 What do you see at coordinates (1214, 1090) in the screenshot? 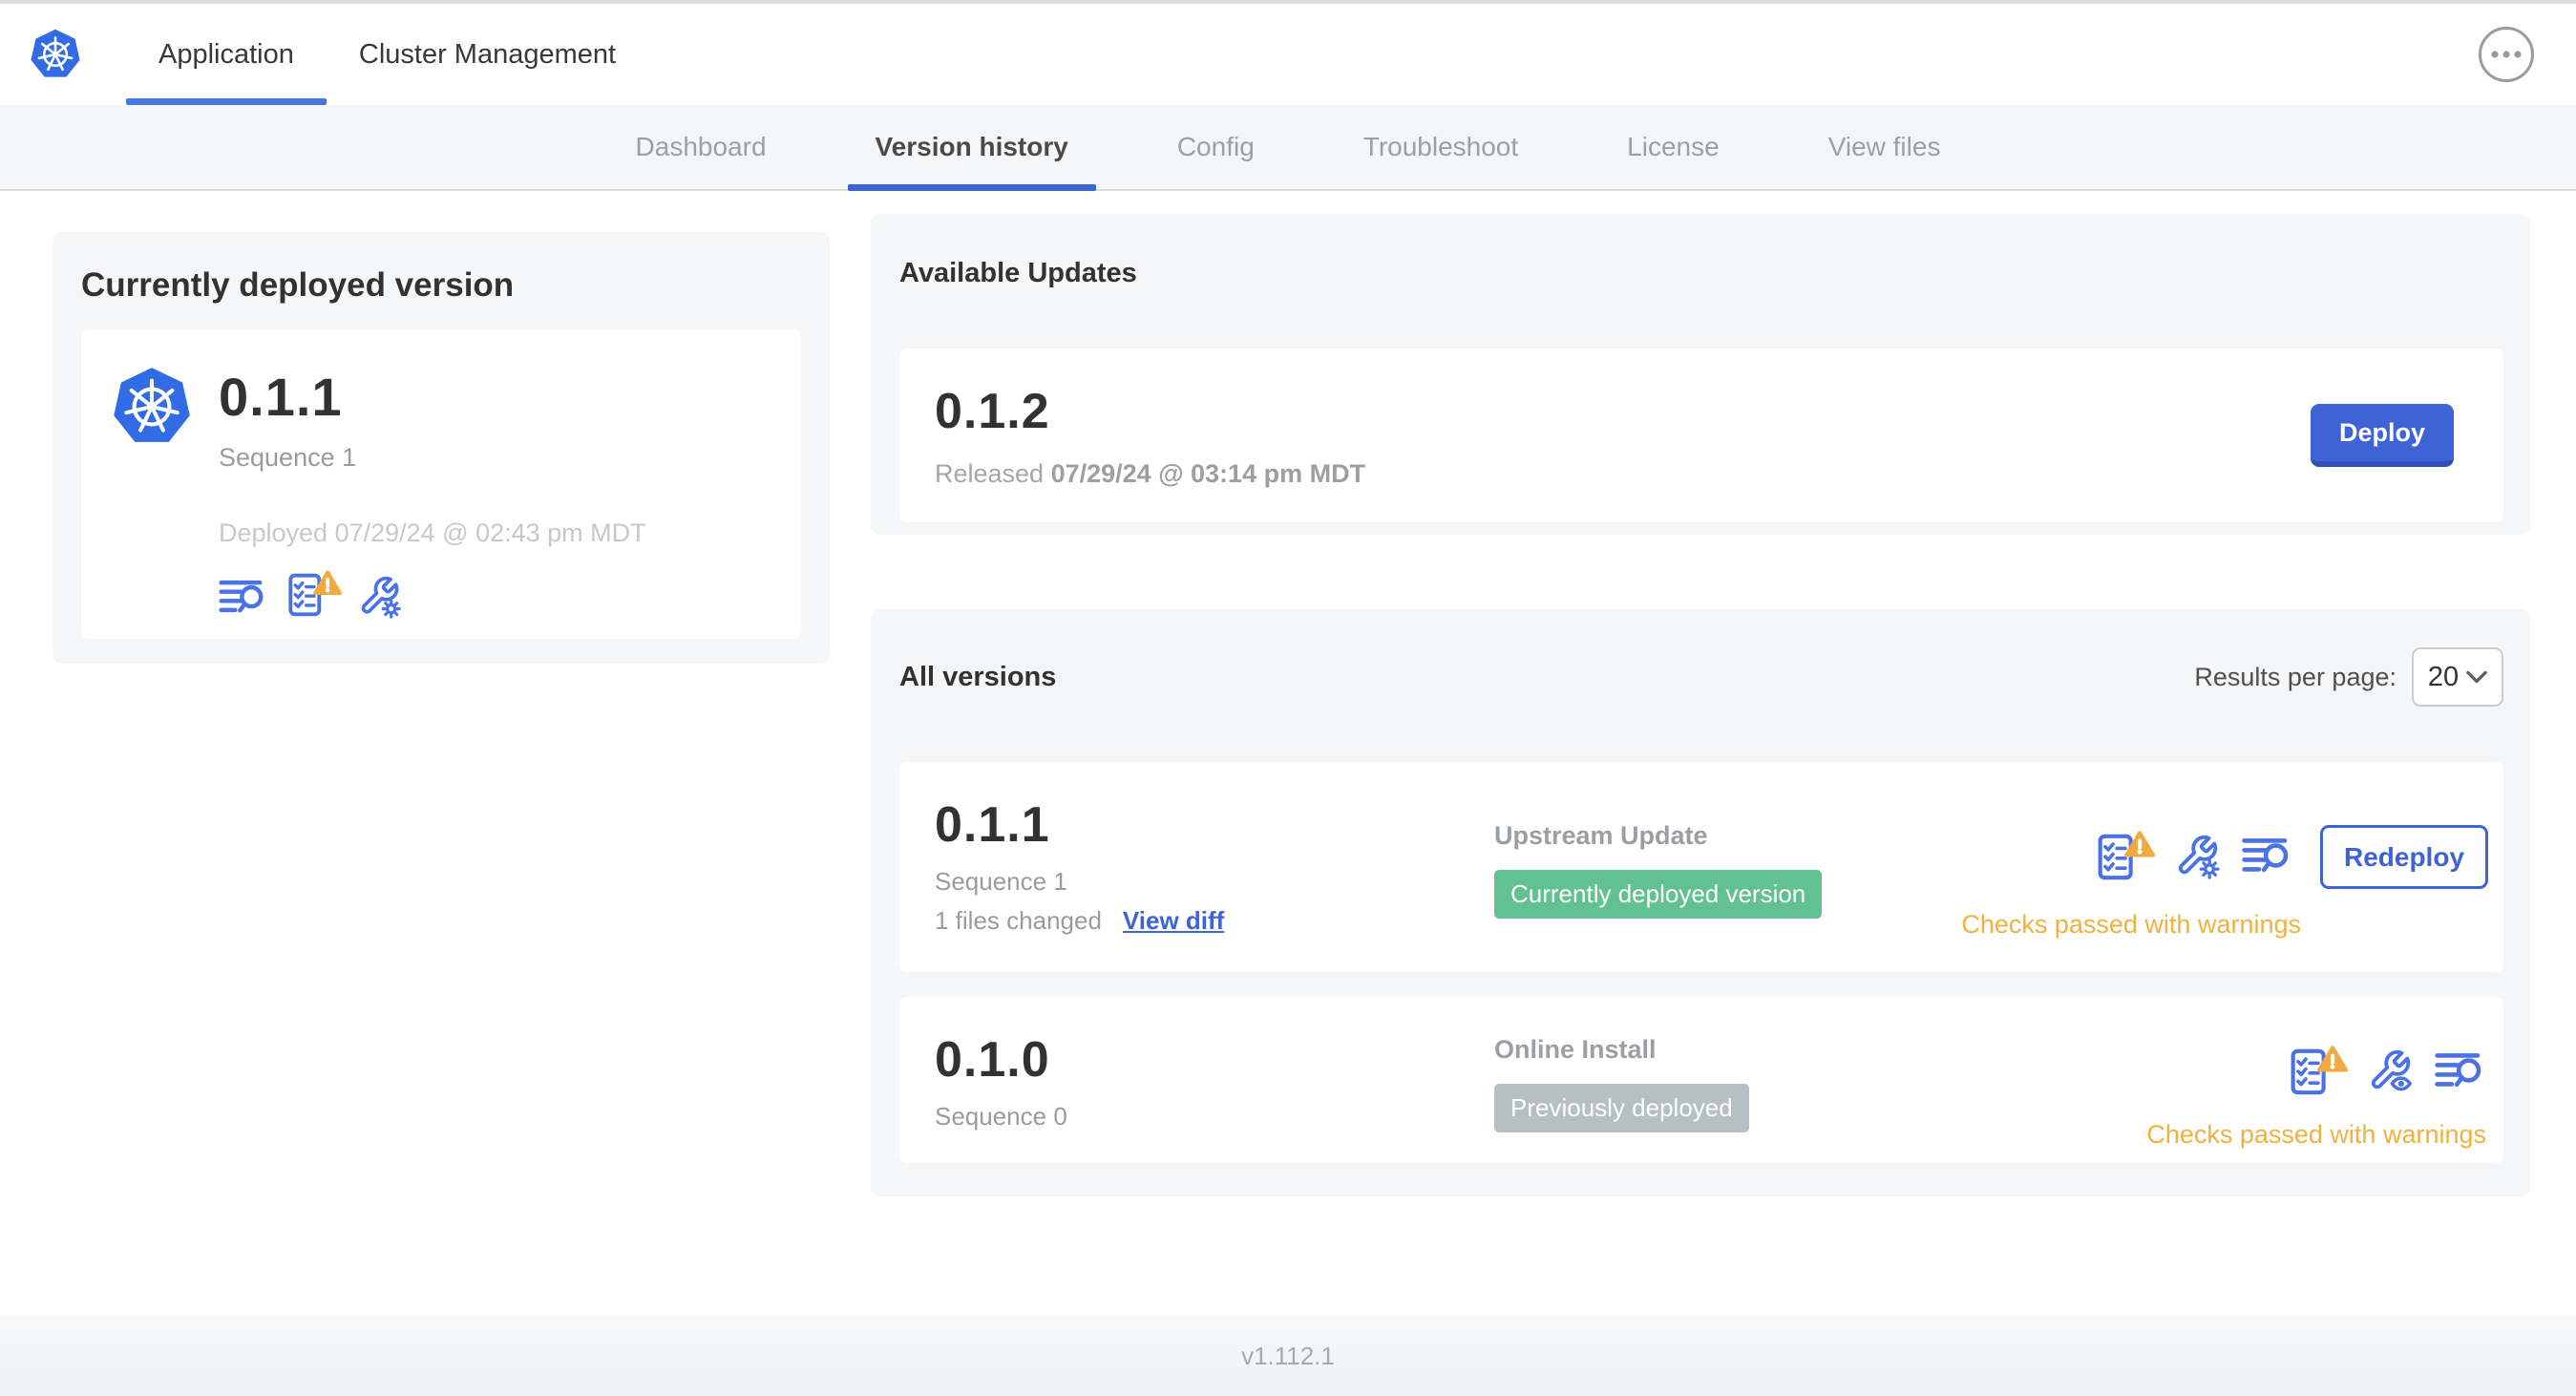
I see `version-row-info: 0.1.0 Sequence 0` at bounding box center [1214, 1090].